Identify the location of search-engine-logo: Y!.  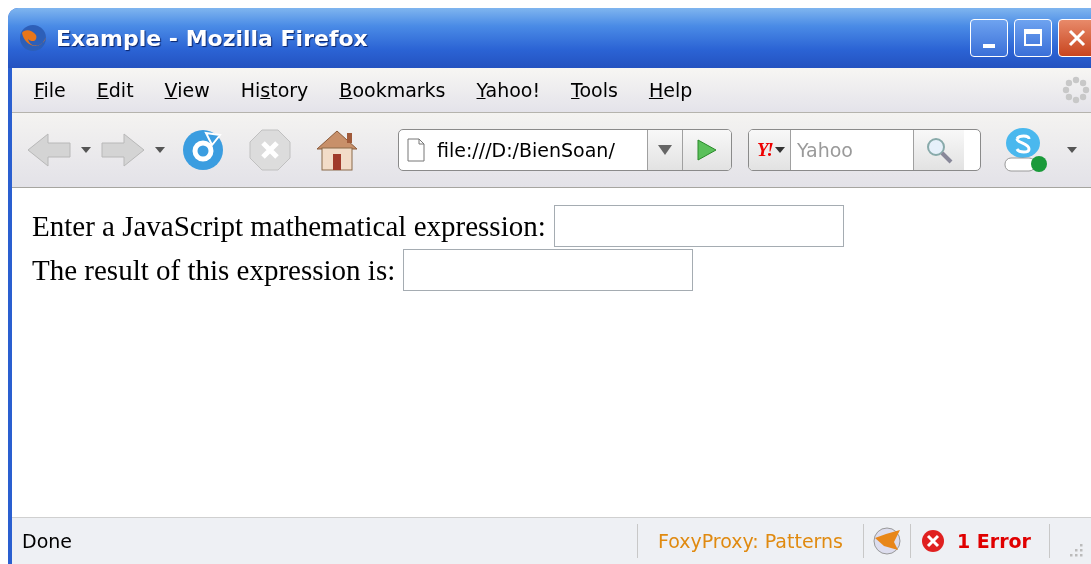
(764, 150).